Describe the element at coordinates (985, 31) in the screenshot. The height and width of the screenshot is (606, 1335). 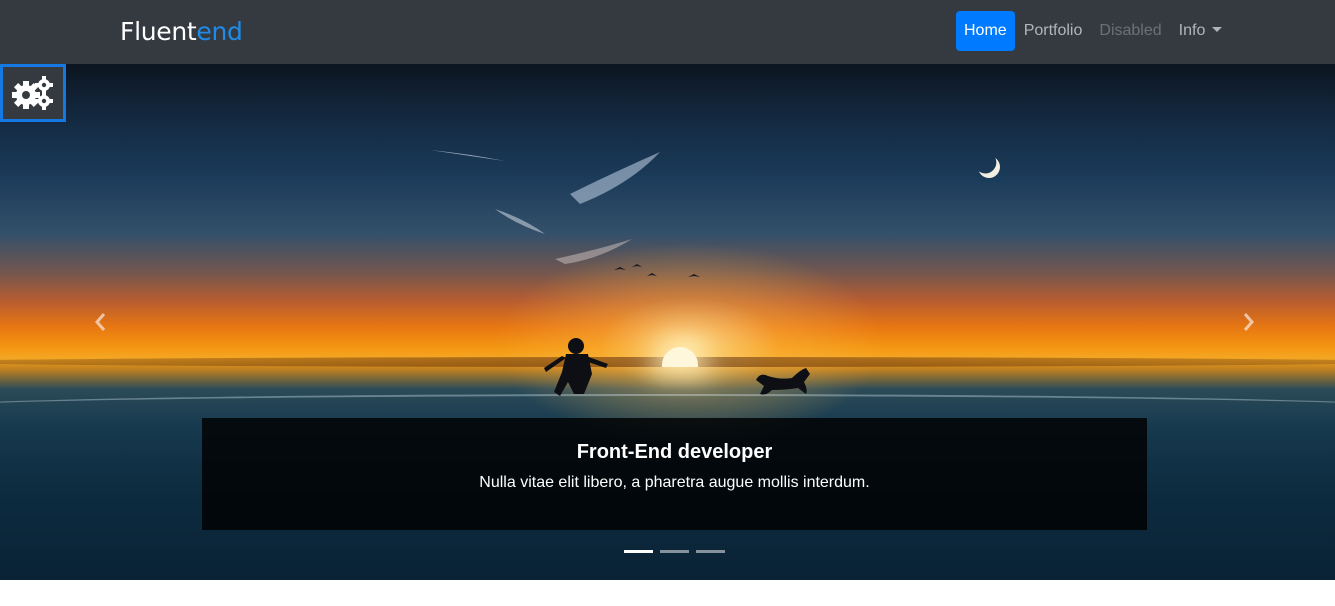
I see `nav-item-home: Home` at that location.